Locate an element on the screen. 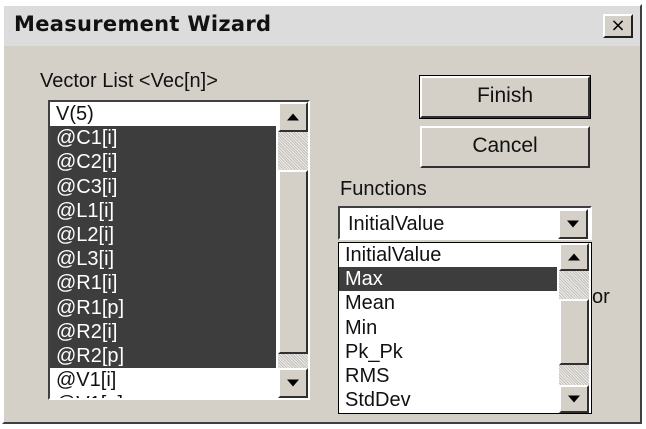  close-button: × is located at coordinates (618, 26).